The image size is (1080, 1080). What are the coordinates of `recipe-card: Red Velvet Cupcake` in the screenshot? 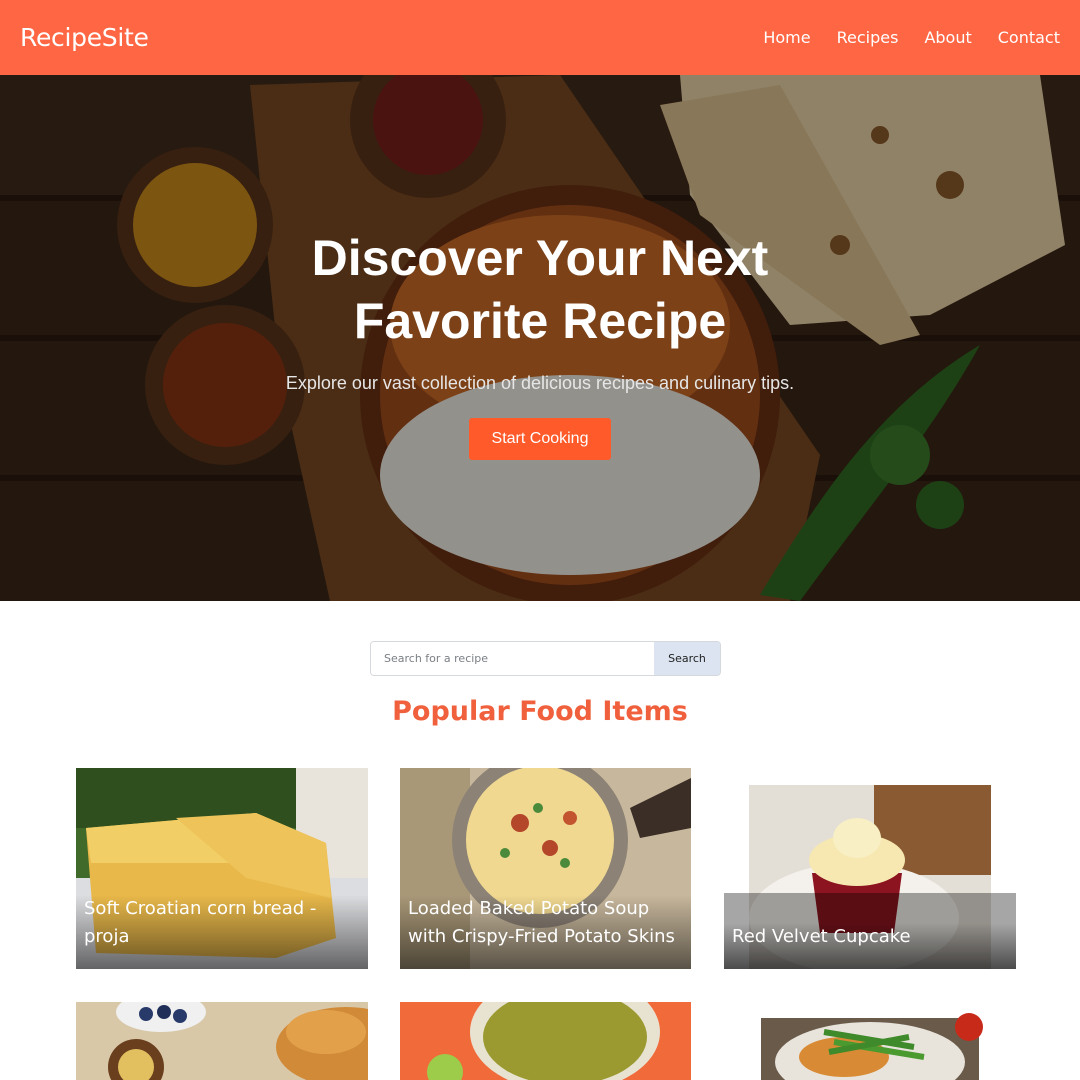 It's located at (870, 868).